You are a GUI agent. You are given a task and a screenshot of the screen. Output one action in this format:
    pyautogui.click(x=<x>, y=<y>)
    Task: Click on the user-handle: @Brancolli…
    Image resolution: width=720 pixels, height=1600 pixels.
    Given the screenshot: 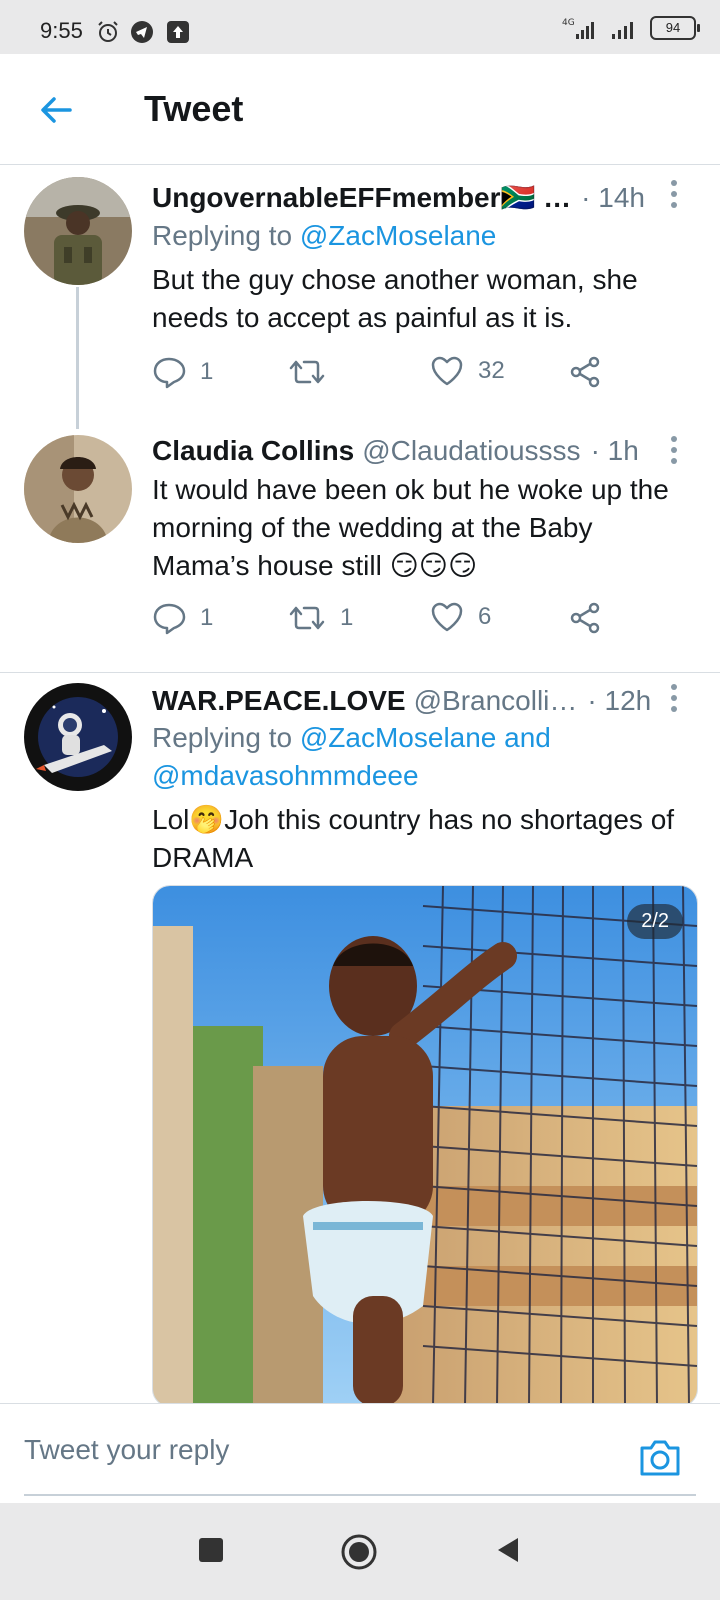 What is the action you would take?
    pyautogui.click(x=496, y=701)
    